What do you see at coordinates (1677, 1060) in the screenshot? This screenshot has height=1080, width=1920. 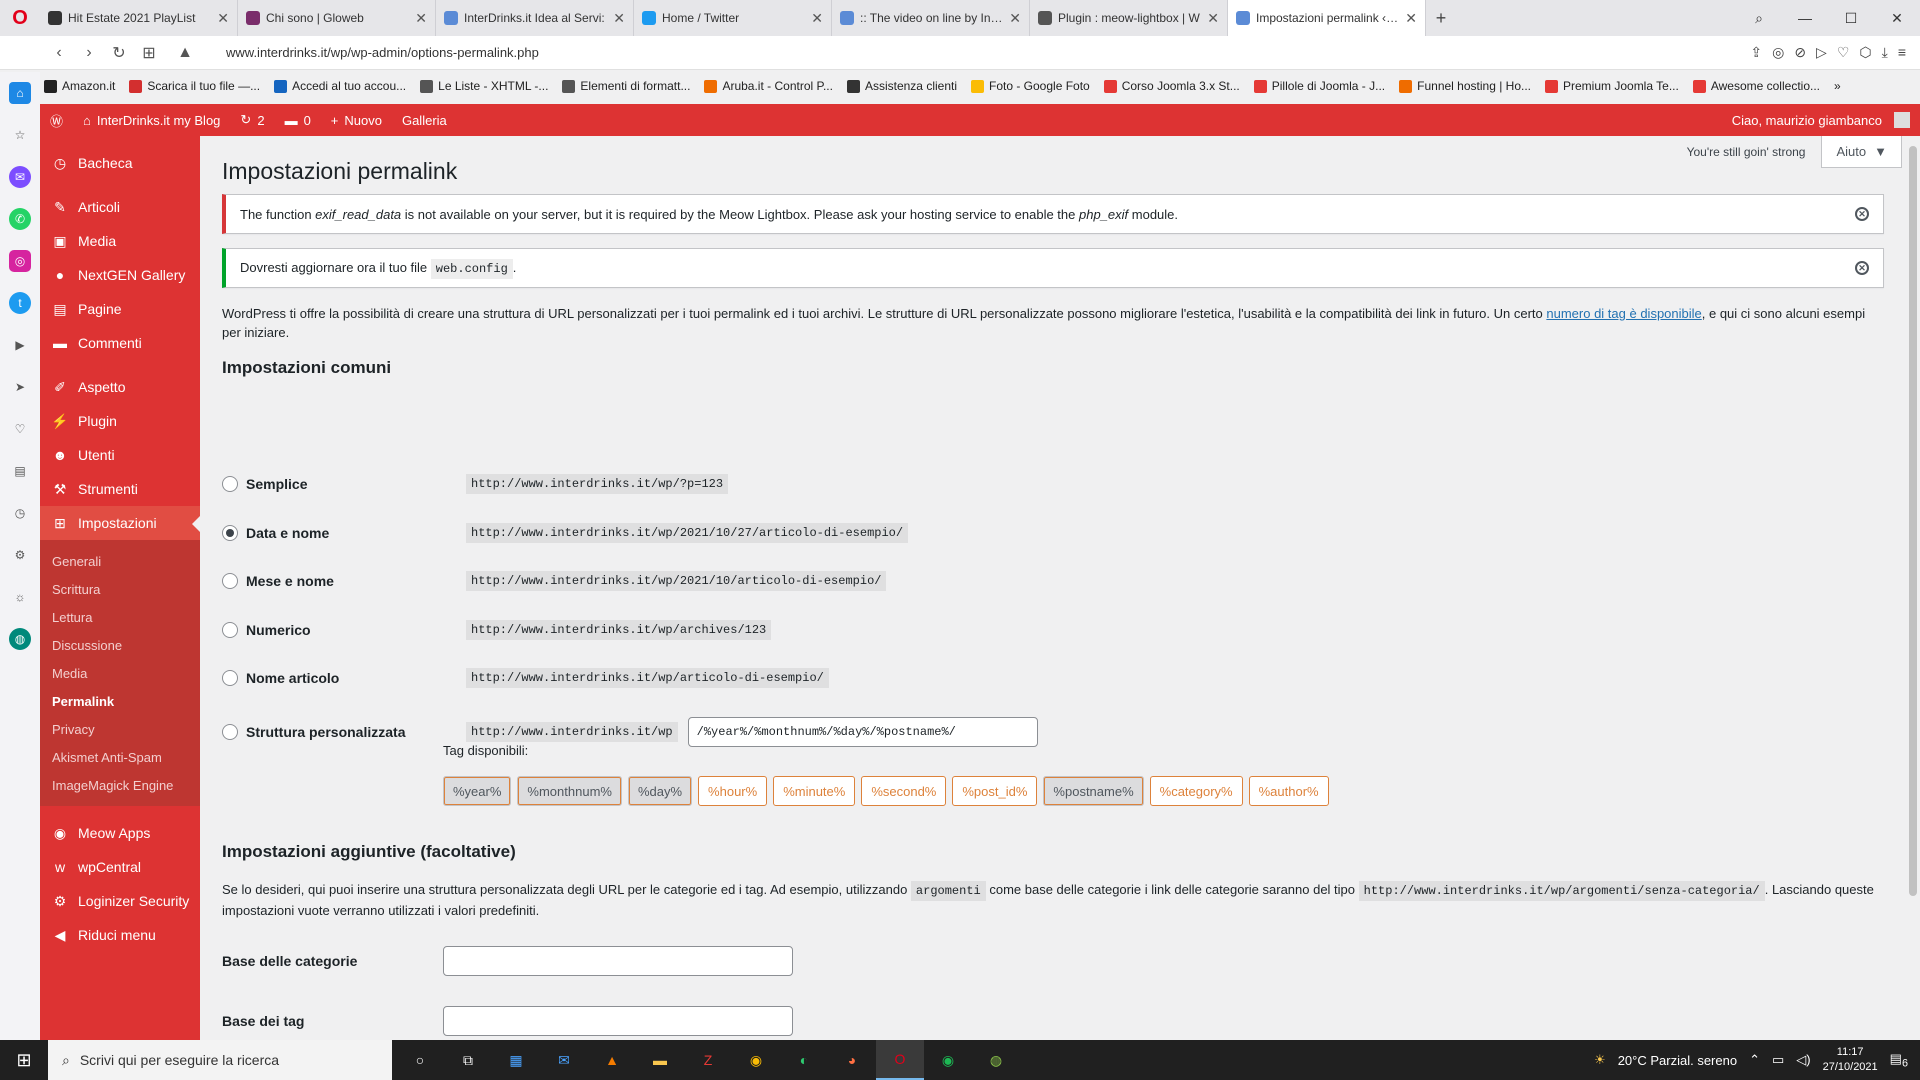 I see `weather-text: 20°C Parzial. sereno` at bounding box center [1677, 1060].